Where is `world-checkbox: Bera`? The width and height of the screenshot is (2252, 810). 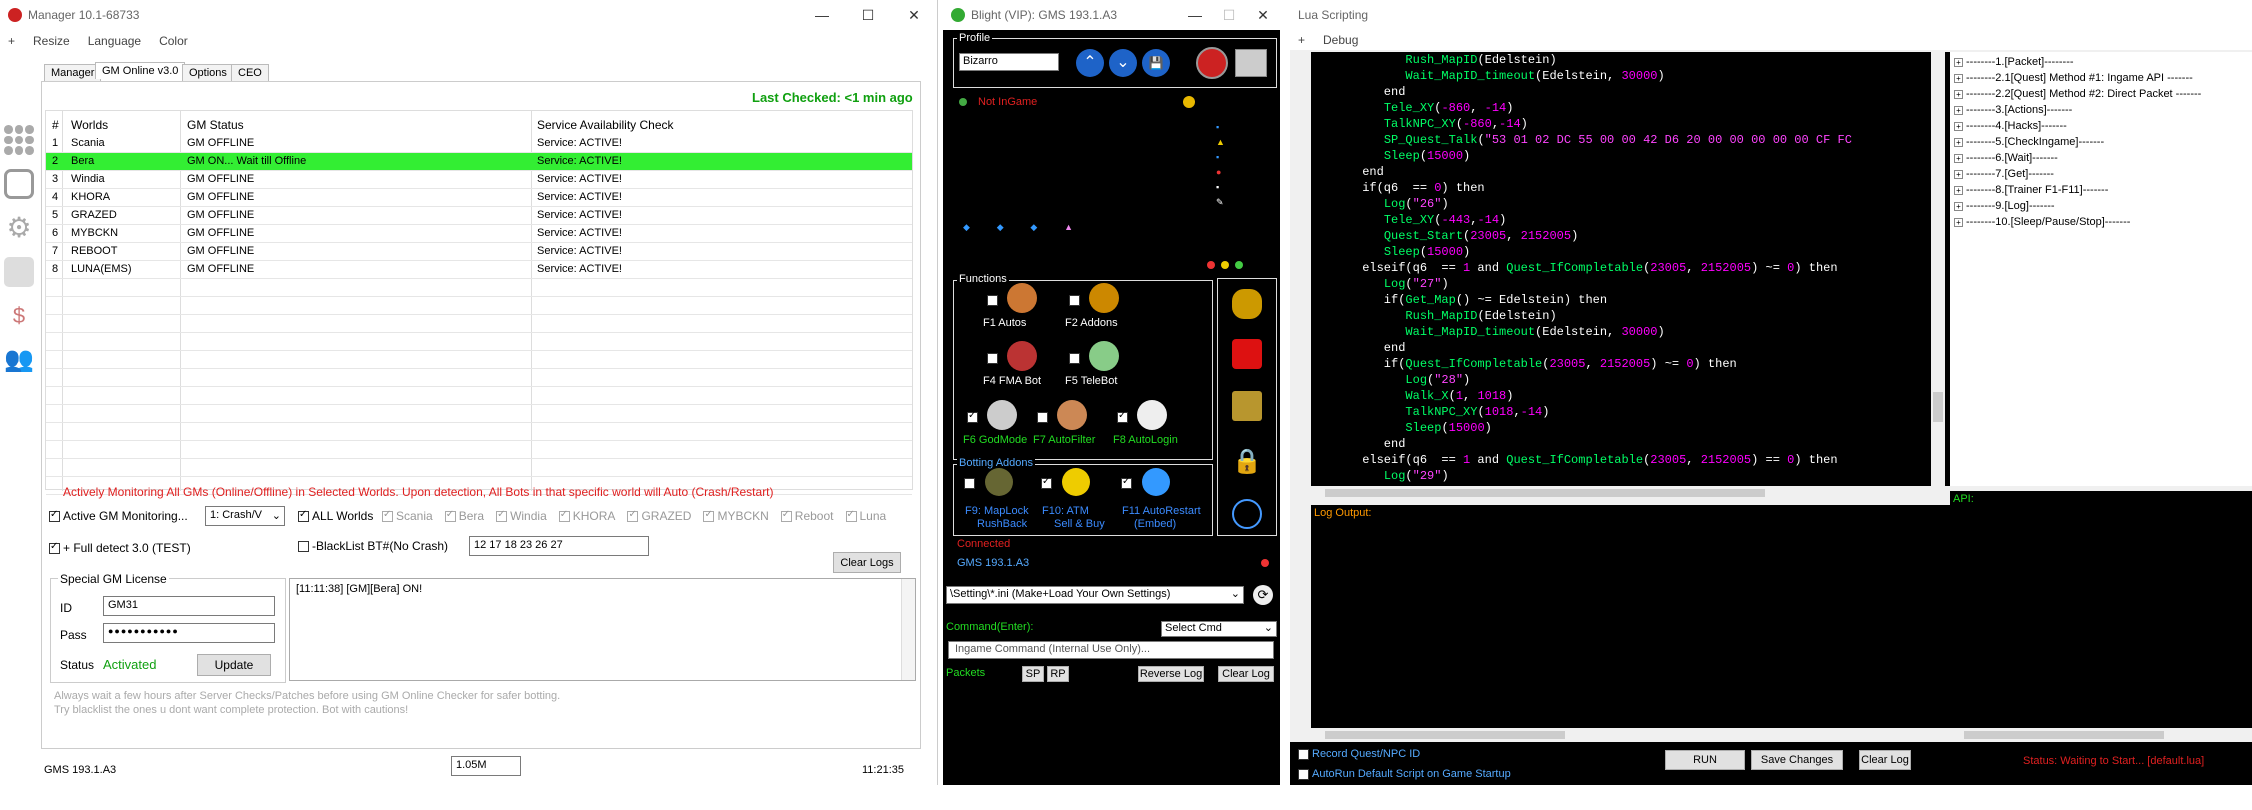 world-checkbox: Bera is located at coordinates (464, 516).